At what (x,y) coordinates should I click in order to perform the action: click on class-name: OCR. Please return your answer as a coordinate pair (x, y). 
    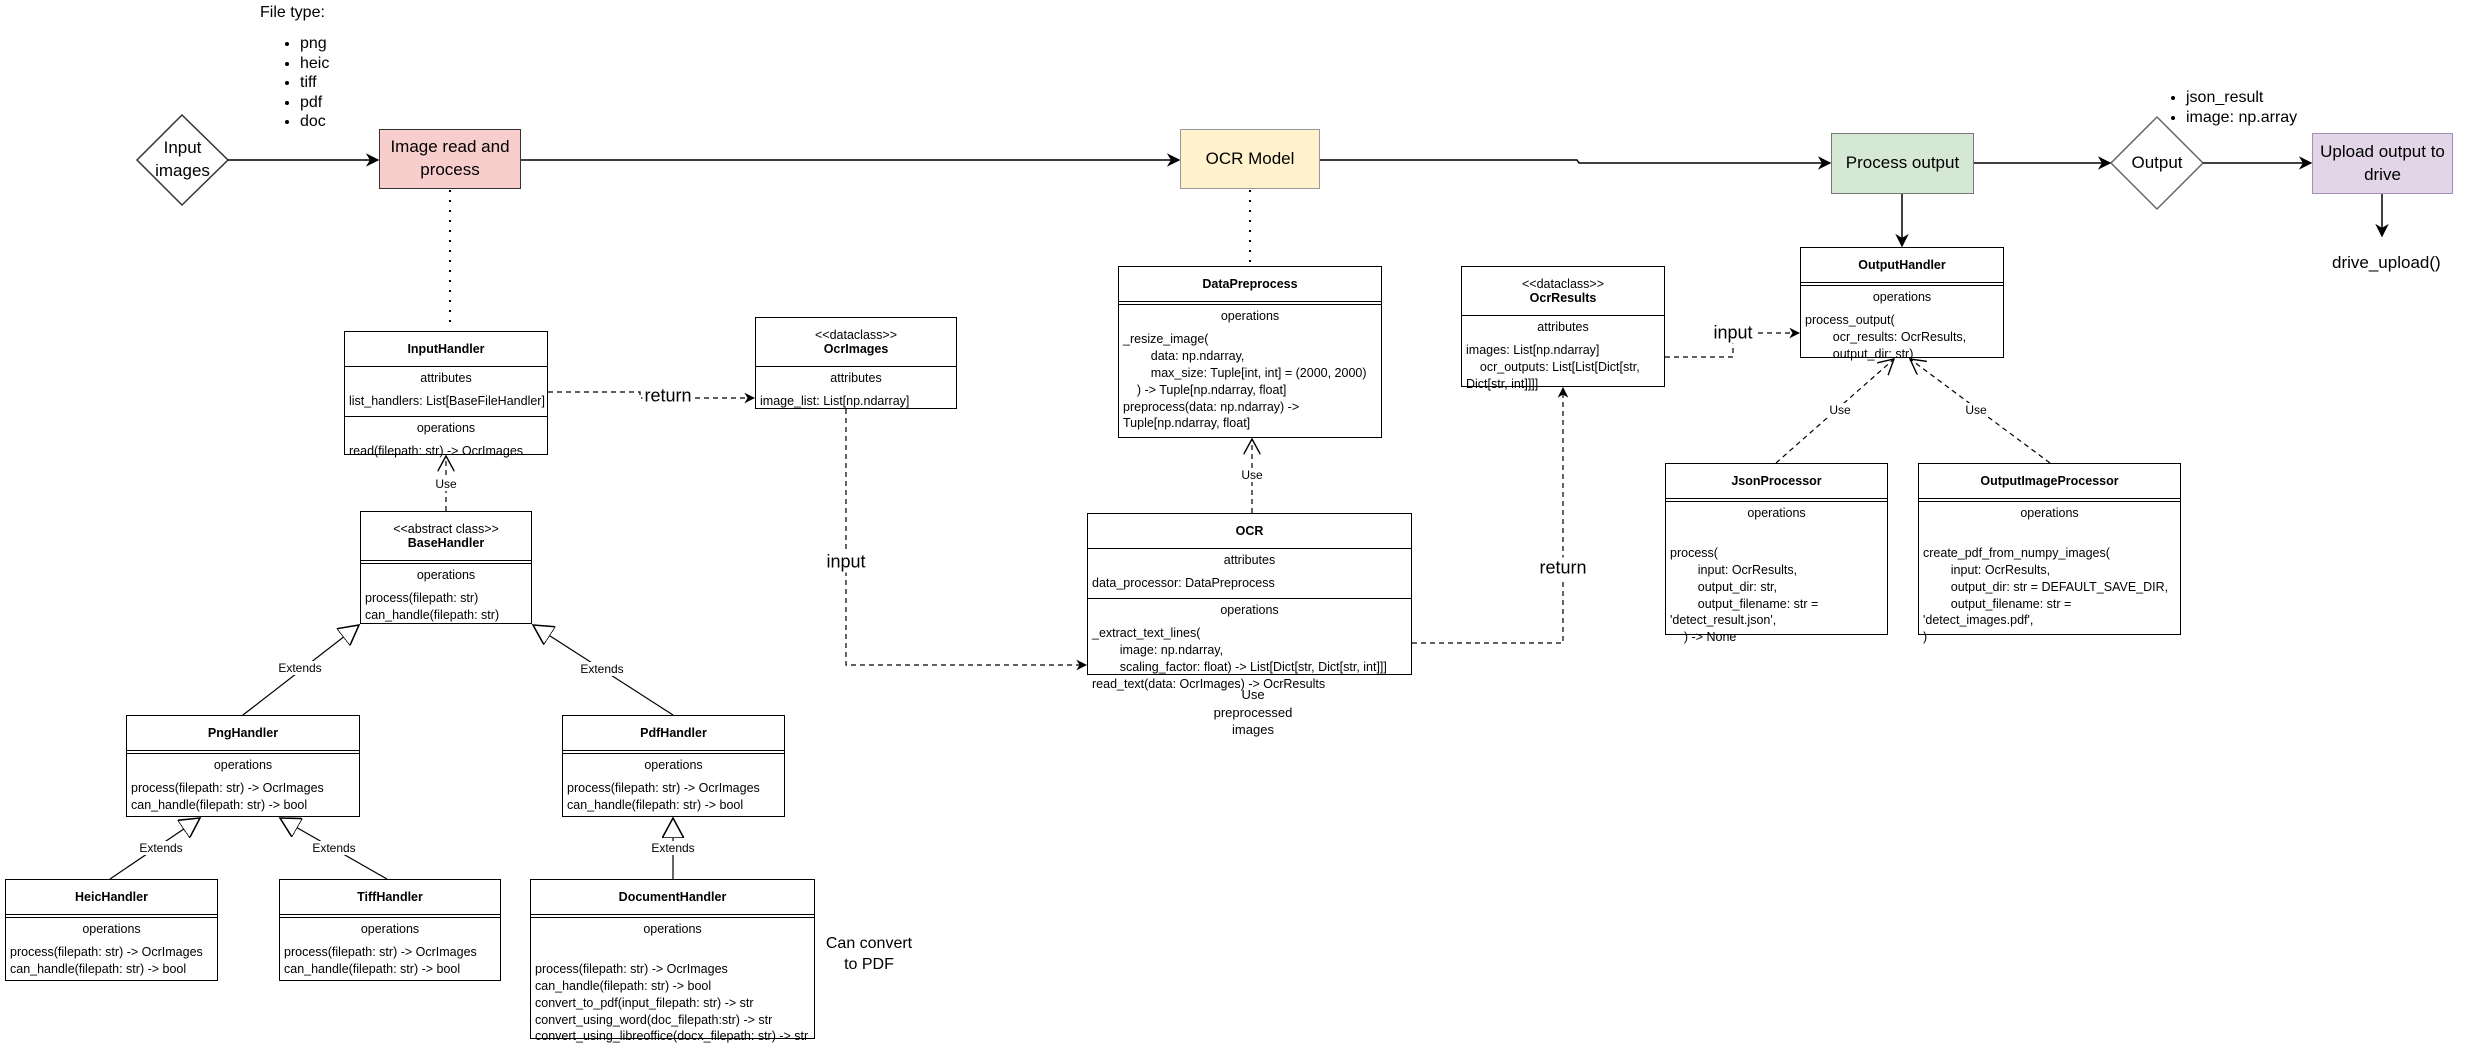
    Looking at the image, I should click on (1249, 531).